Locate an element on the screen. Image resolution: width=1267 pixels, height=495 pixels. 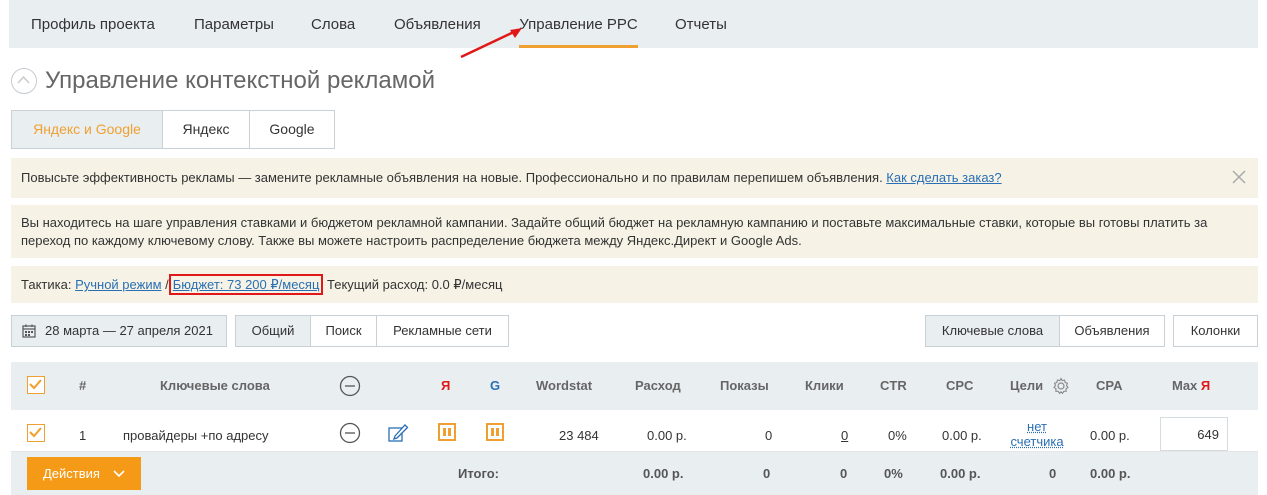
filter-ad-networks: Рекламные сети is located at coordinates (442, 331).